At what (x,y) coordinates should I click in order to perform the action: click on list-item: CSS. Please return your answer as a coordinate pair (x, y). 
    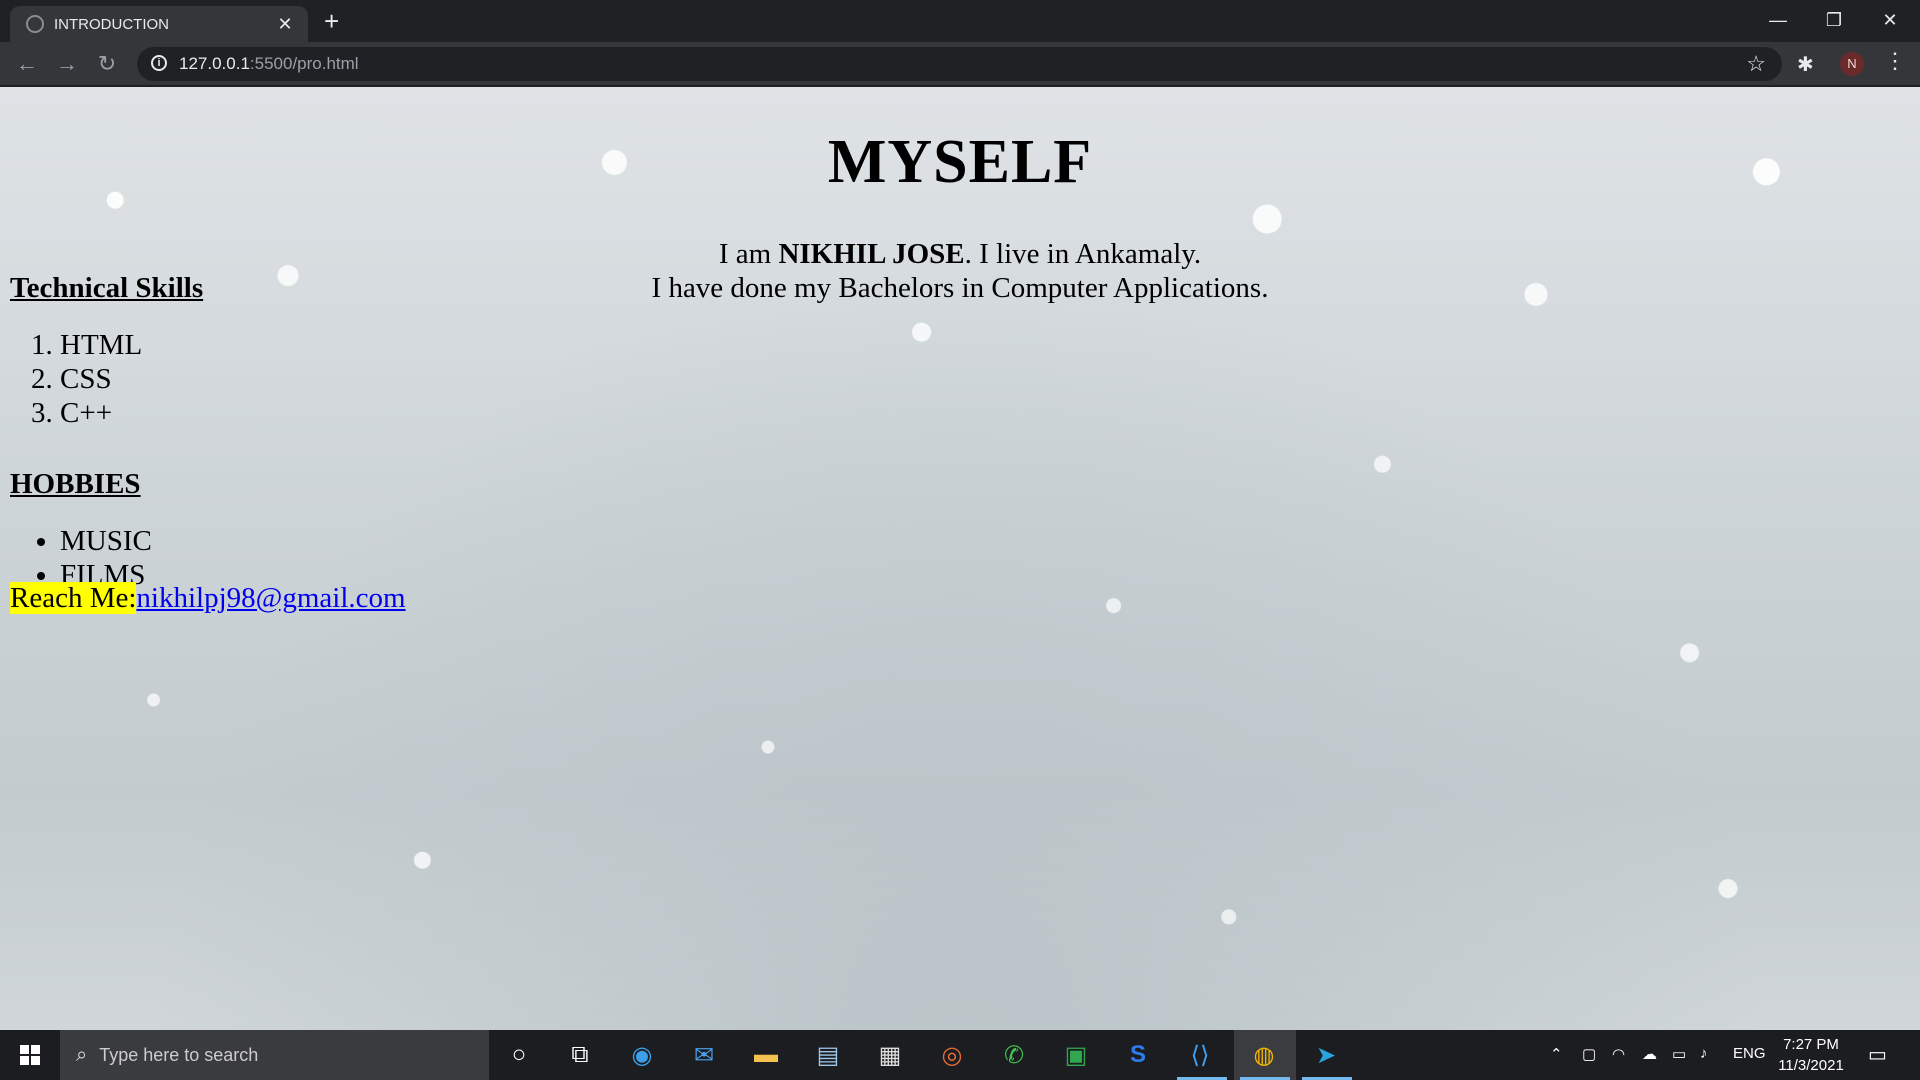
    Looking at the image, I should click on (101, 379).